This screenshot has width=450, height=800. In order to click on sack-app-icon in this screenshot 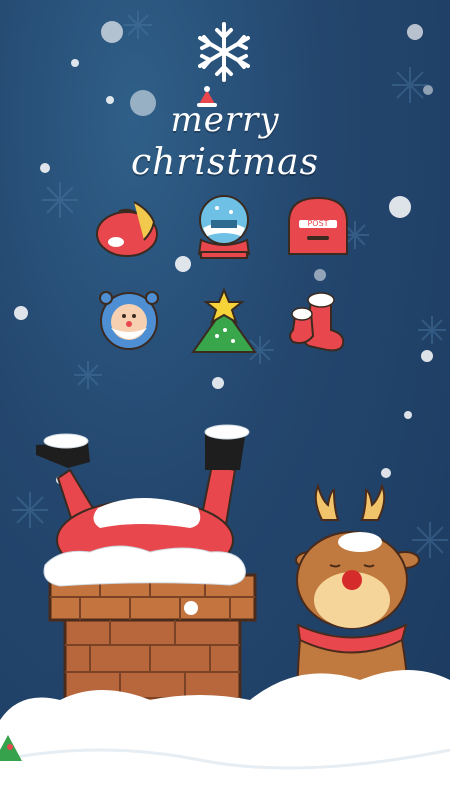, I will do `click(129, 227)`.